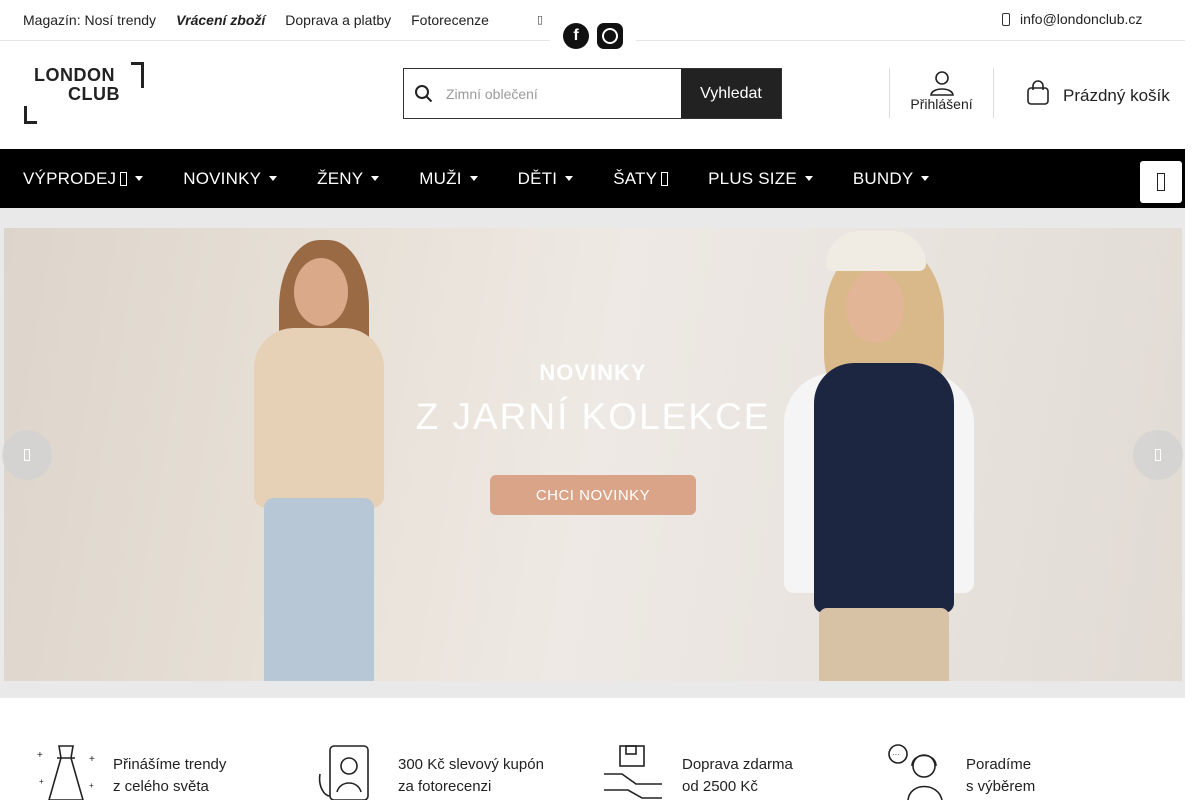  What do you see at coordinates (220, 20) in the screenshot?
I see `top-link-returns: Vrácení zboží` at bounding box center [220, 20].